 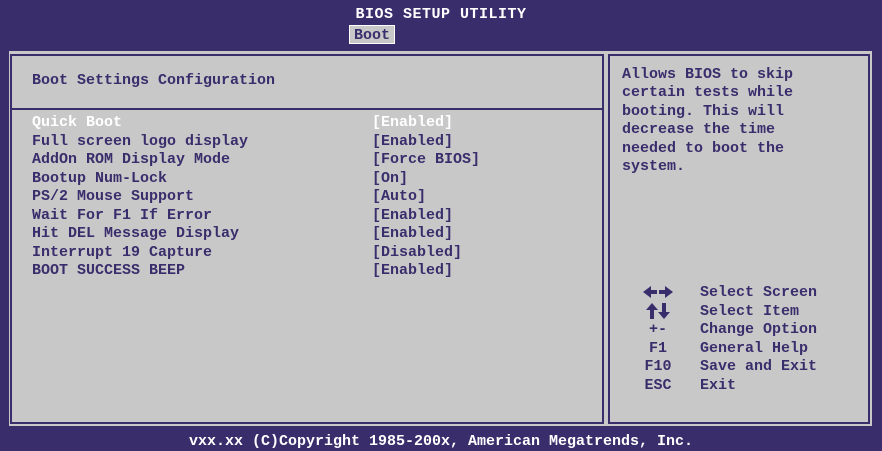 What do you see at coordinates (417, 253) in the screenshot?
I see `setting-value: [Disabled]` at bounding box center [417, 253].